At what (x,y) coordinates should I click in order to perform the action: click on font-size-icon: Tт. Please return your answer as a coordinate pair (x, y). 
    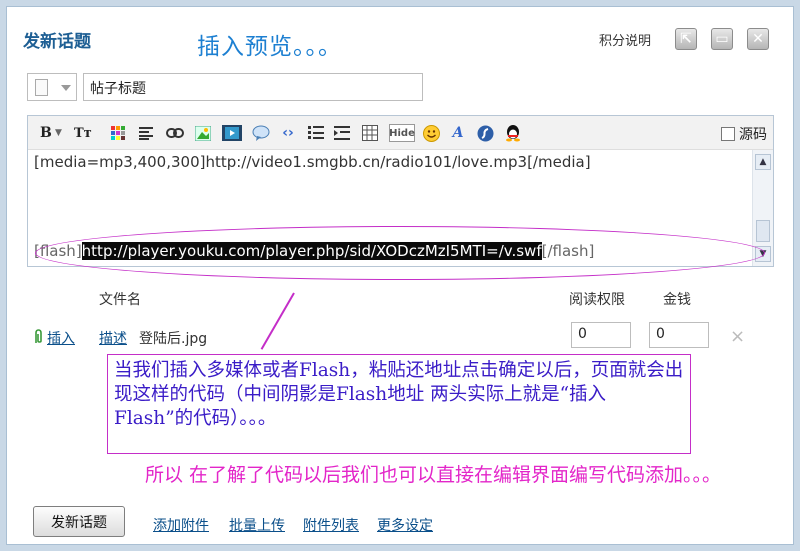
    Looking at the image, I should click on (83, 133).